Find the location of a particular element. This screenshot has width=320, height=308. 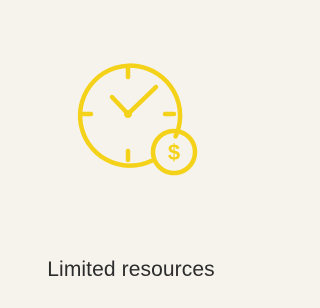

clock-center-dot is located at coordinates (128, 114).